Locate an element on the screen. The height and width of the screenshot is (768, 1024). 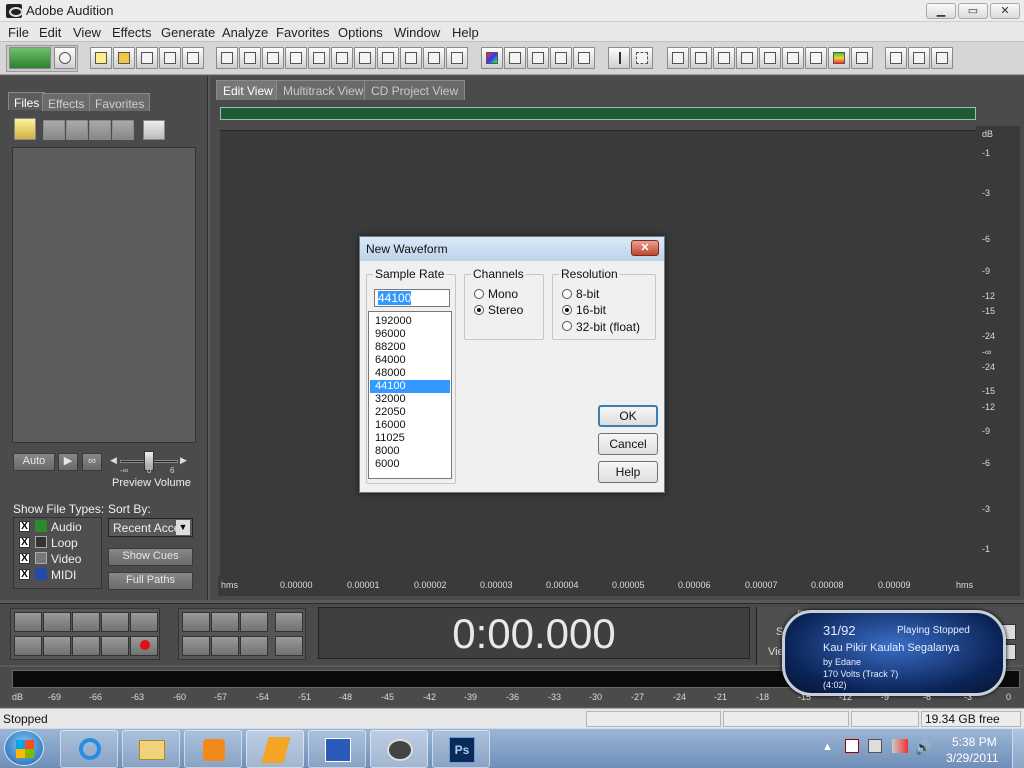
fast-forward-button is located at coordinates (86, 646).